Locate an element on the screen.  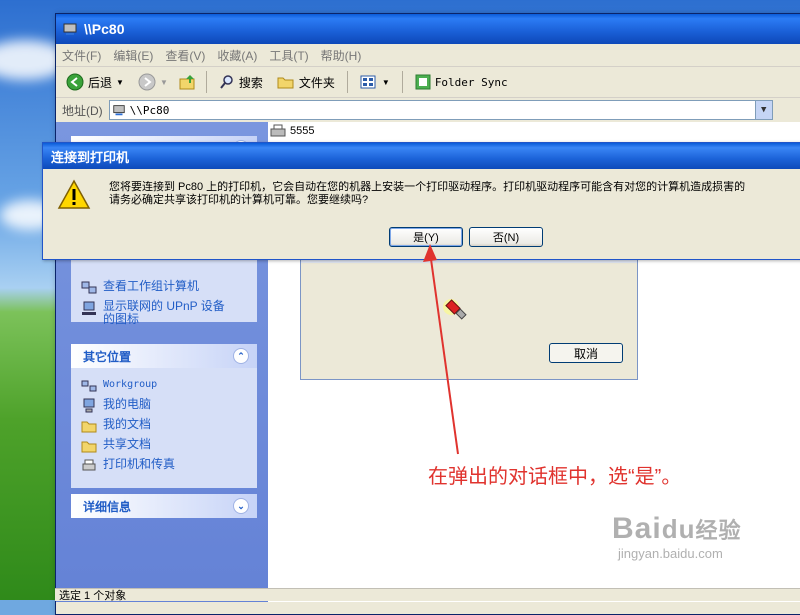
annotation-arrow is located at coordinates (441, 349).